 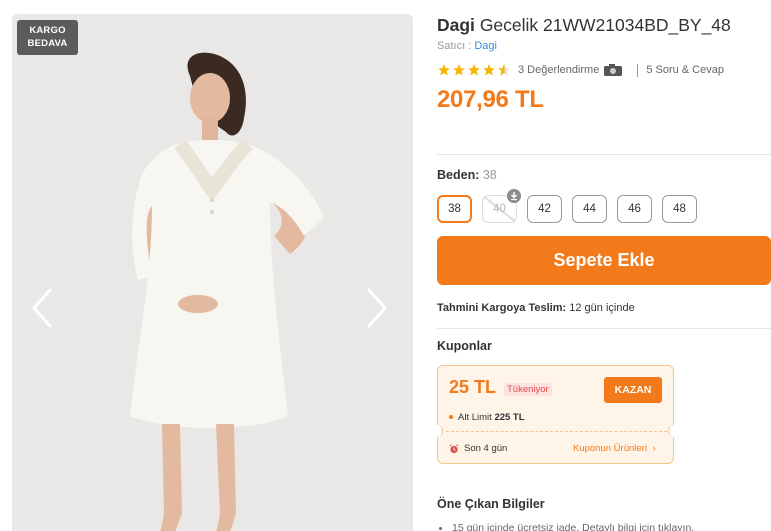 I want to click on coupon-expiry: Son 4 gün, so click(x=478, y=448).